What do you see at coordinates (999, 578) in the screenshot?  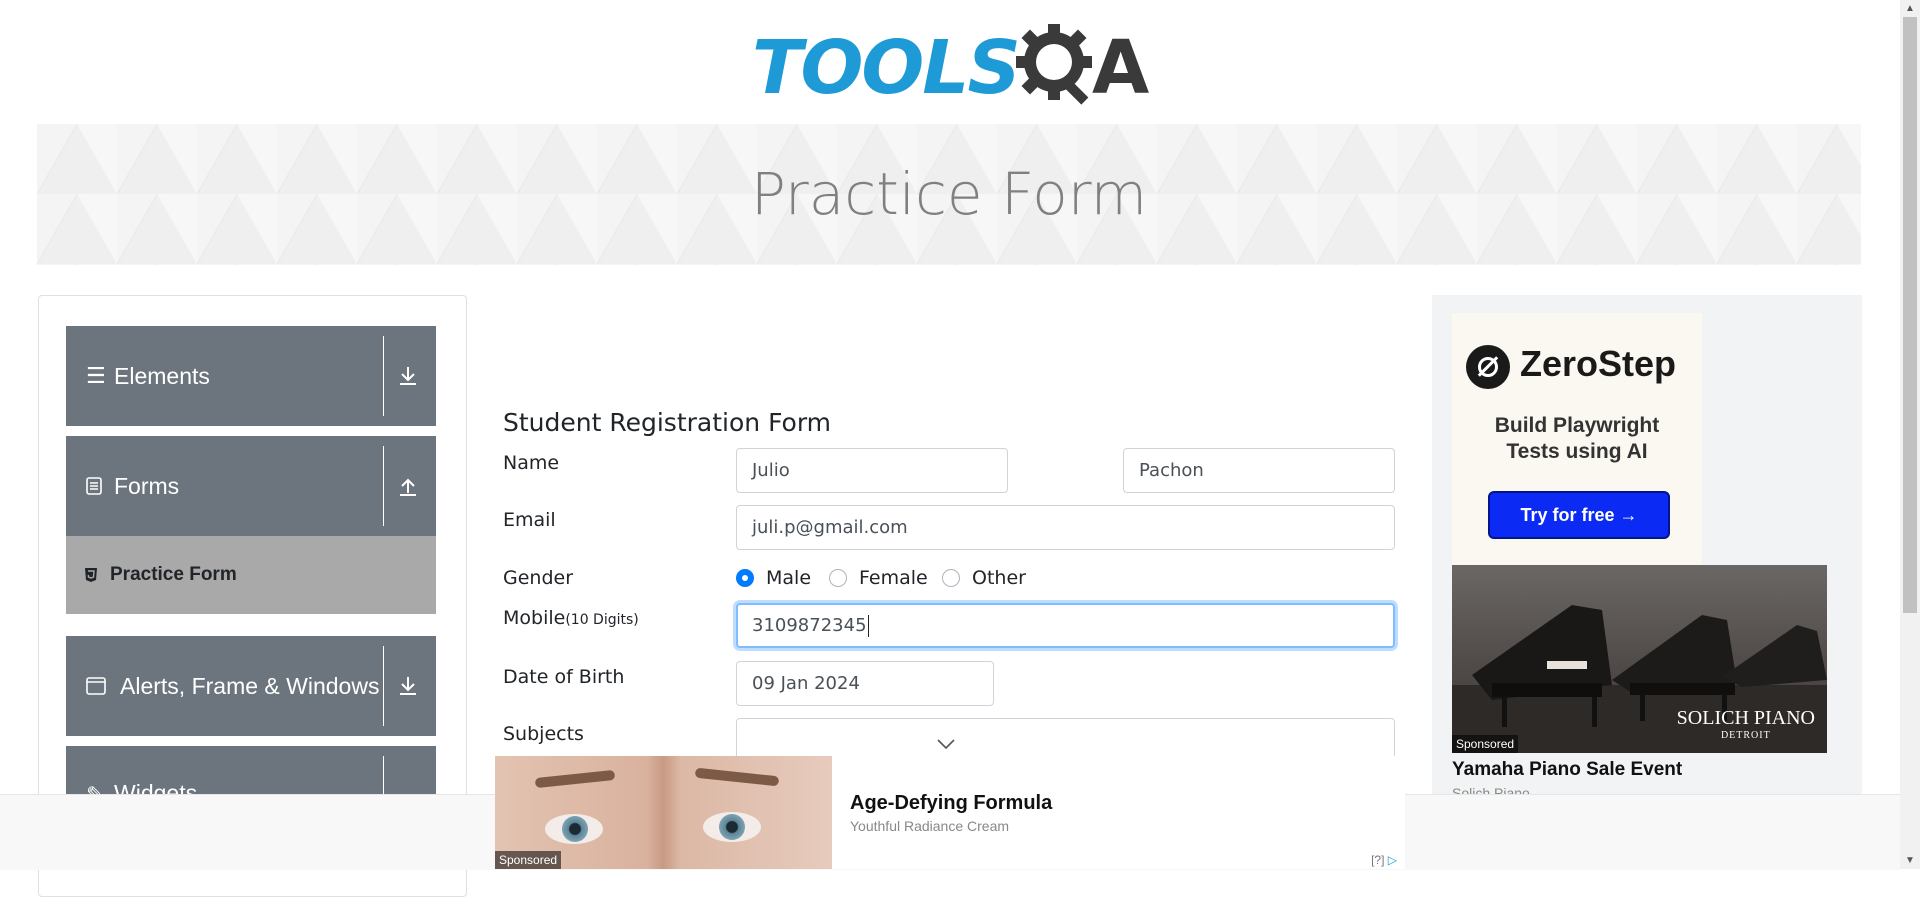 I see `radio-label: Other` at bounding box center [999, 578].